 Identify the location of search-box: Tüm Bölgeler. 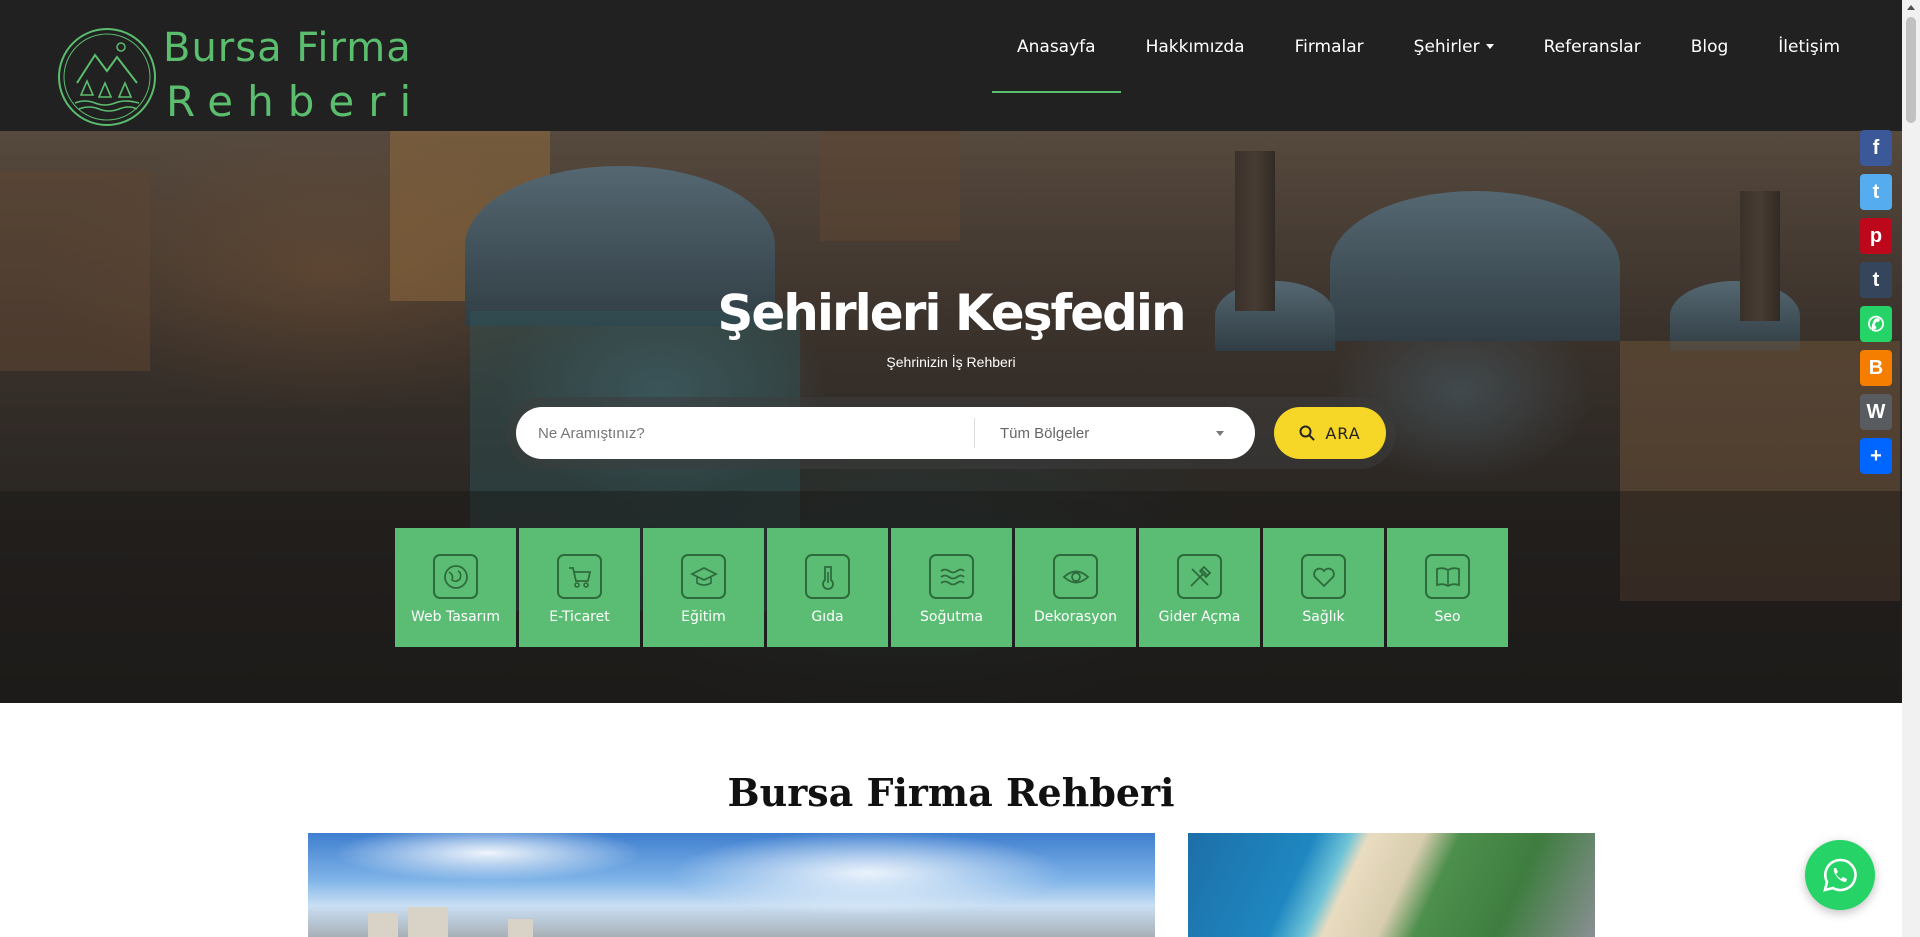
(885, 433).